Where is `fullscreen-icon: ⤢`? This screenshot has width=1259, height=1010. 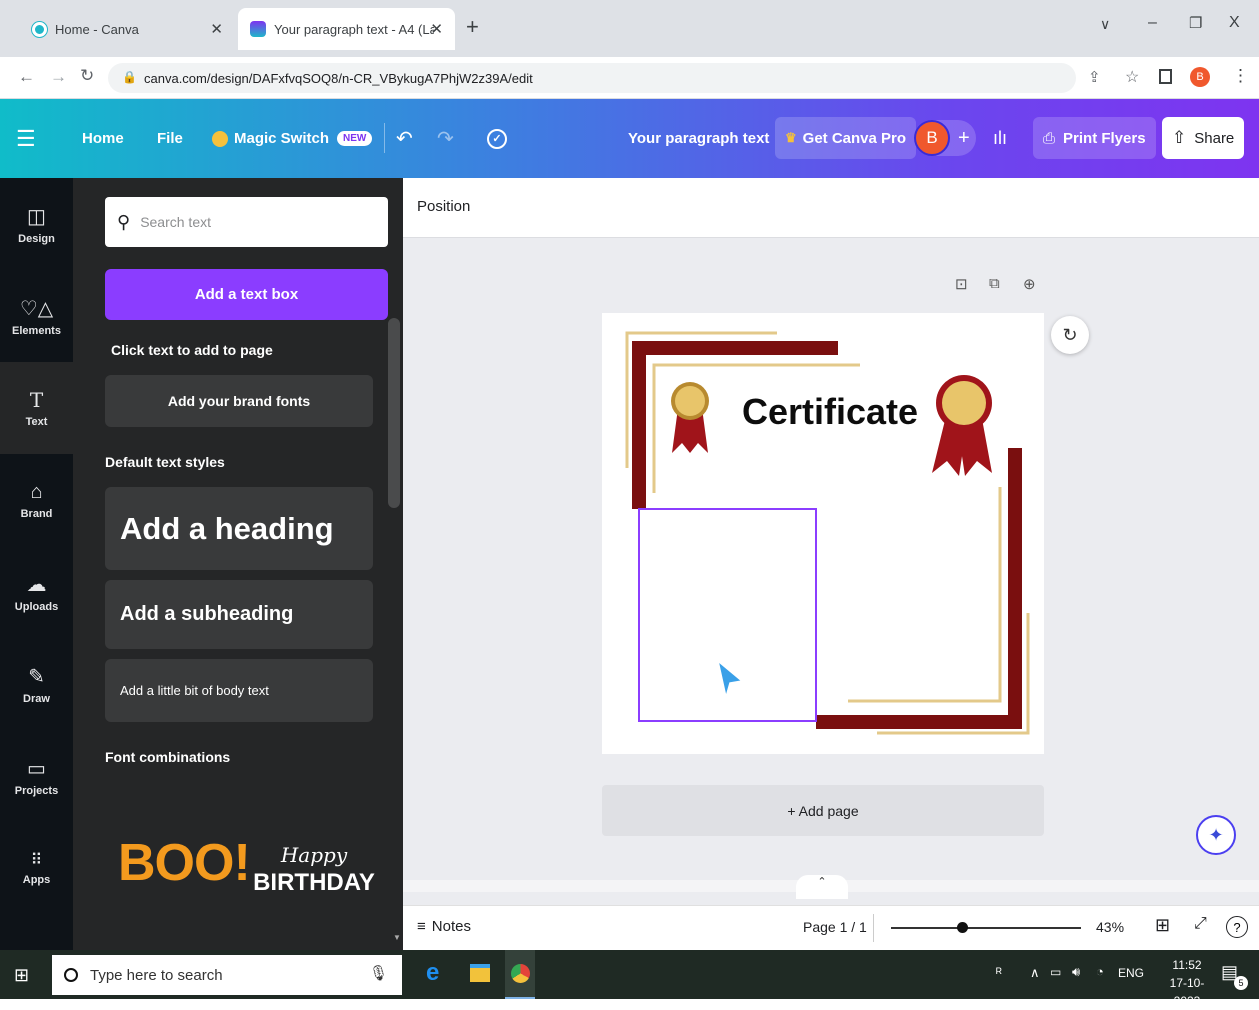 fullscreen-icon: ⤢ is located at coordinates (1200, 924).